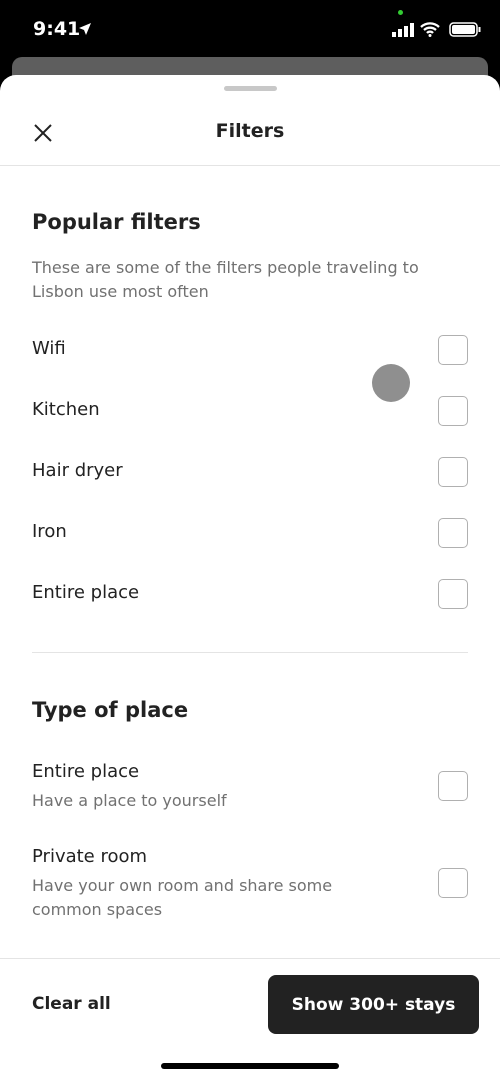 This screenshot has height=1080, width=500. Describe the element at coordinates (400, 12) in the screenshot. I see `camera-indicator-icon` at that location.